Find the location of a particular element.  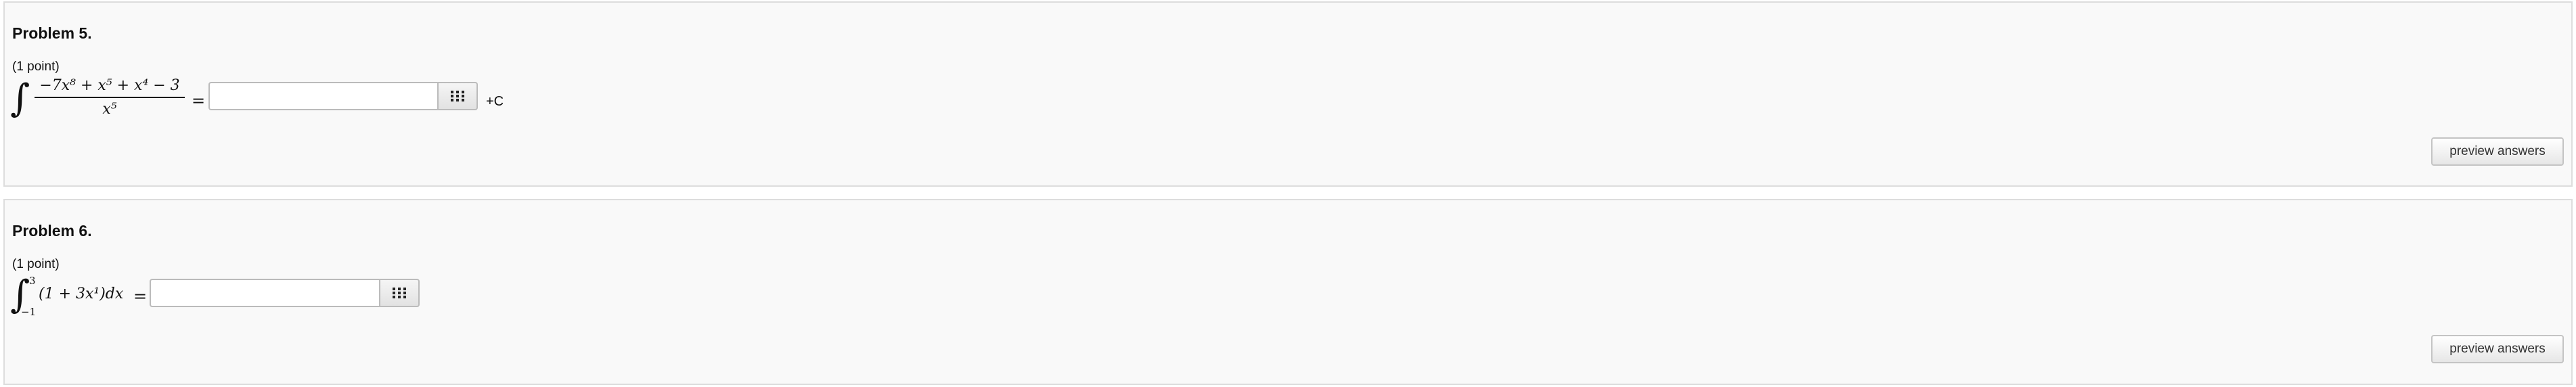

integrand: (1 + 3x¹)dx is located at coordinates (81, 294).